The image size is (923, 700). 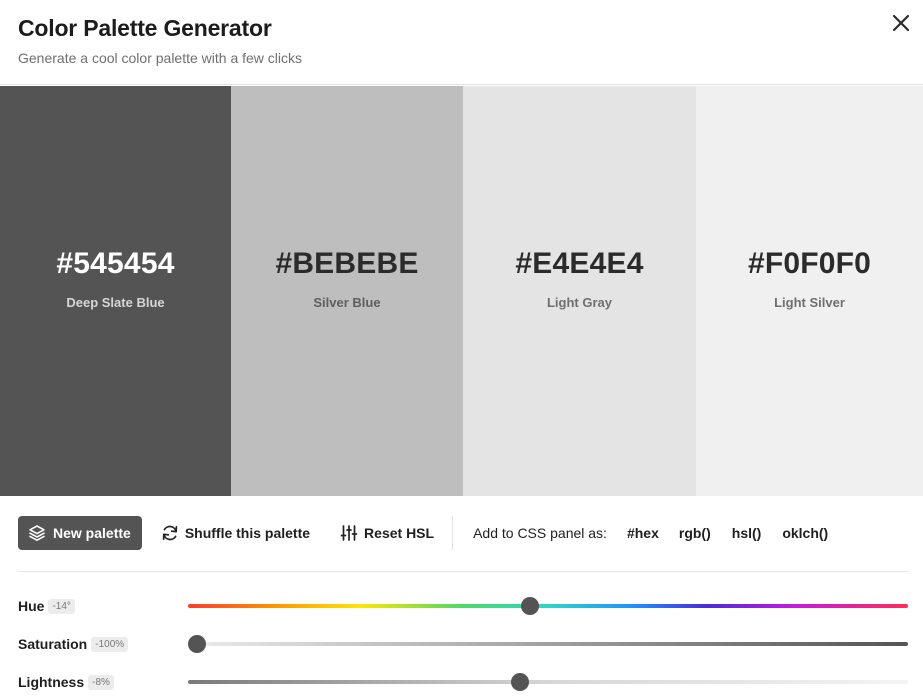 What do you see at coordinates (519, 682) in the screenshot?
I see `lightness-slider-thumb` at bounding box center [519, 682].